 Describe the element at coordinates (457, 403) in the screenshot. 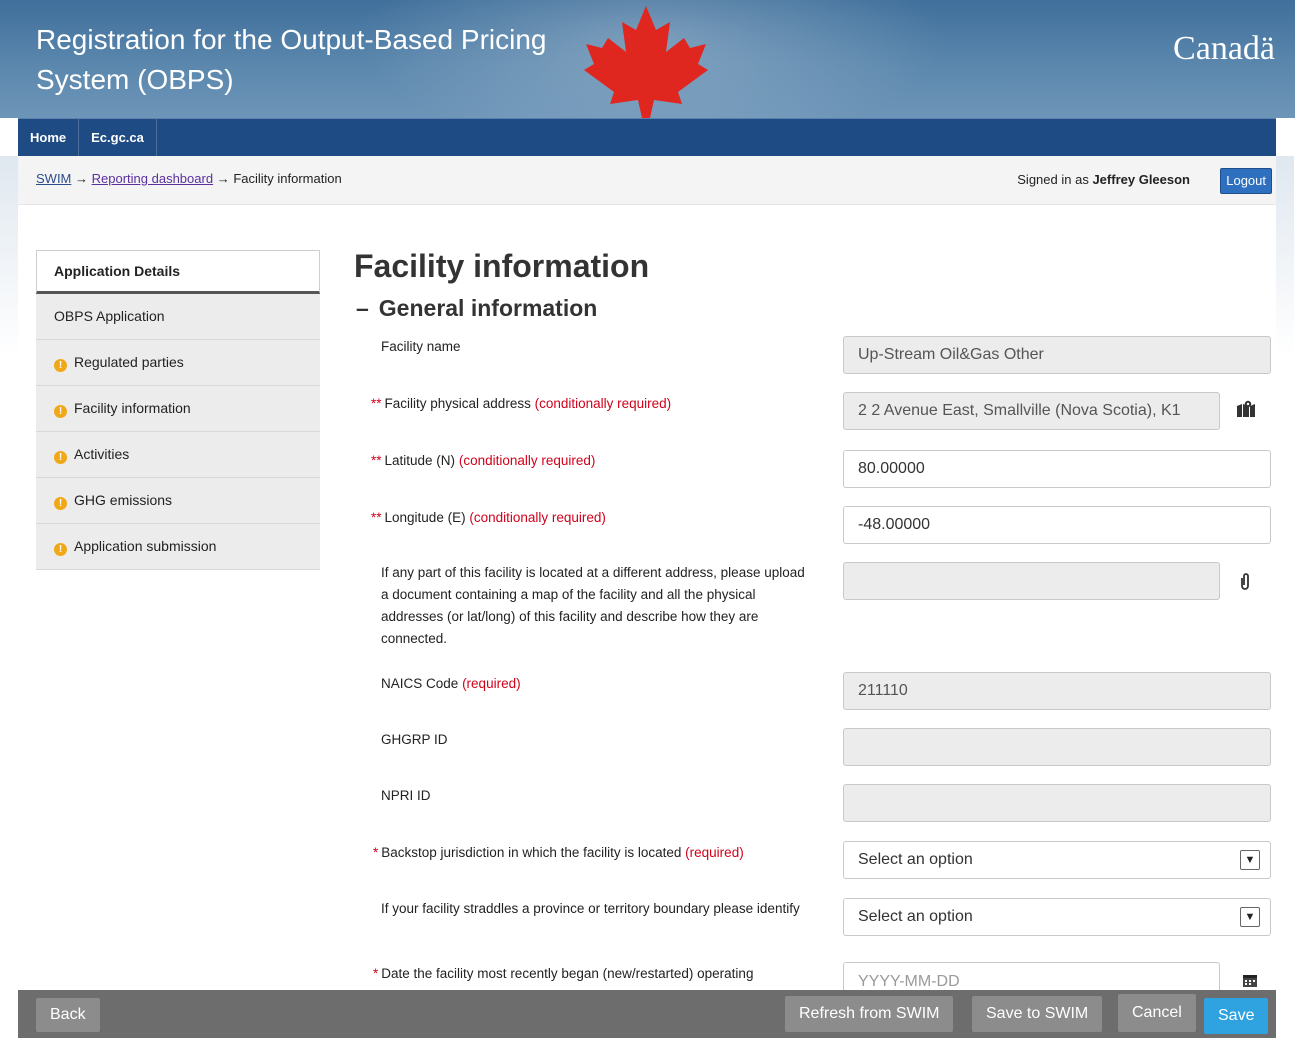

I see `address-label-text: Facility physical address` at that location.